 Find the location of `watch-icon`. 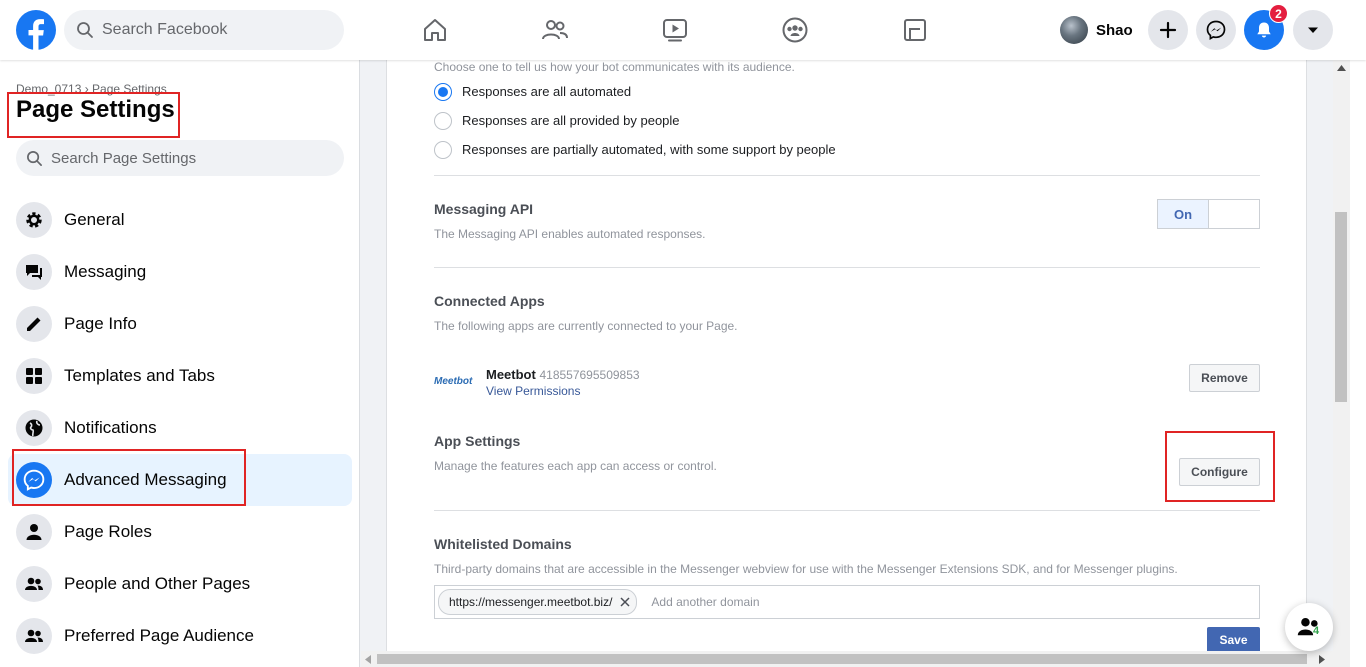

watch-icon is located at coordinates (675, 30).